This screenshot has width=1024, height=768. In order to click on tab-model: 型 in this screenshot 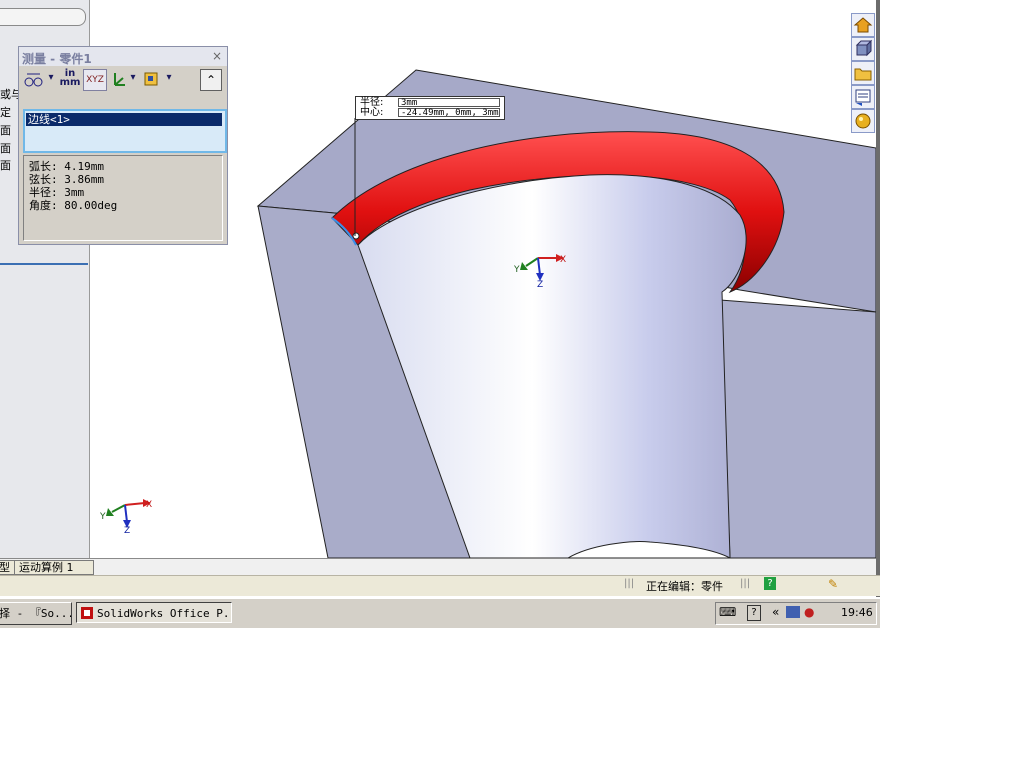, I will do `click(7, 567)`.